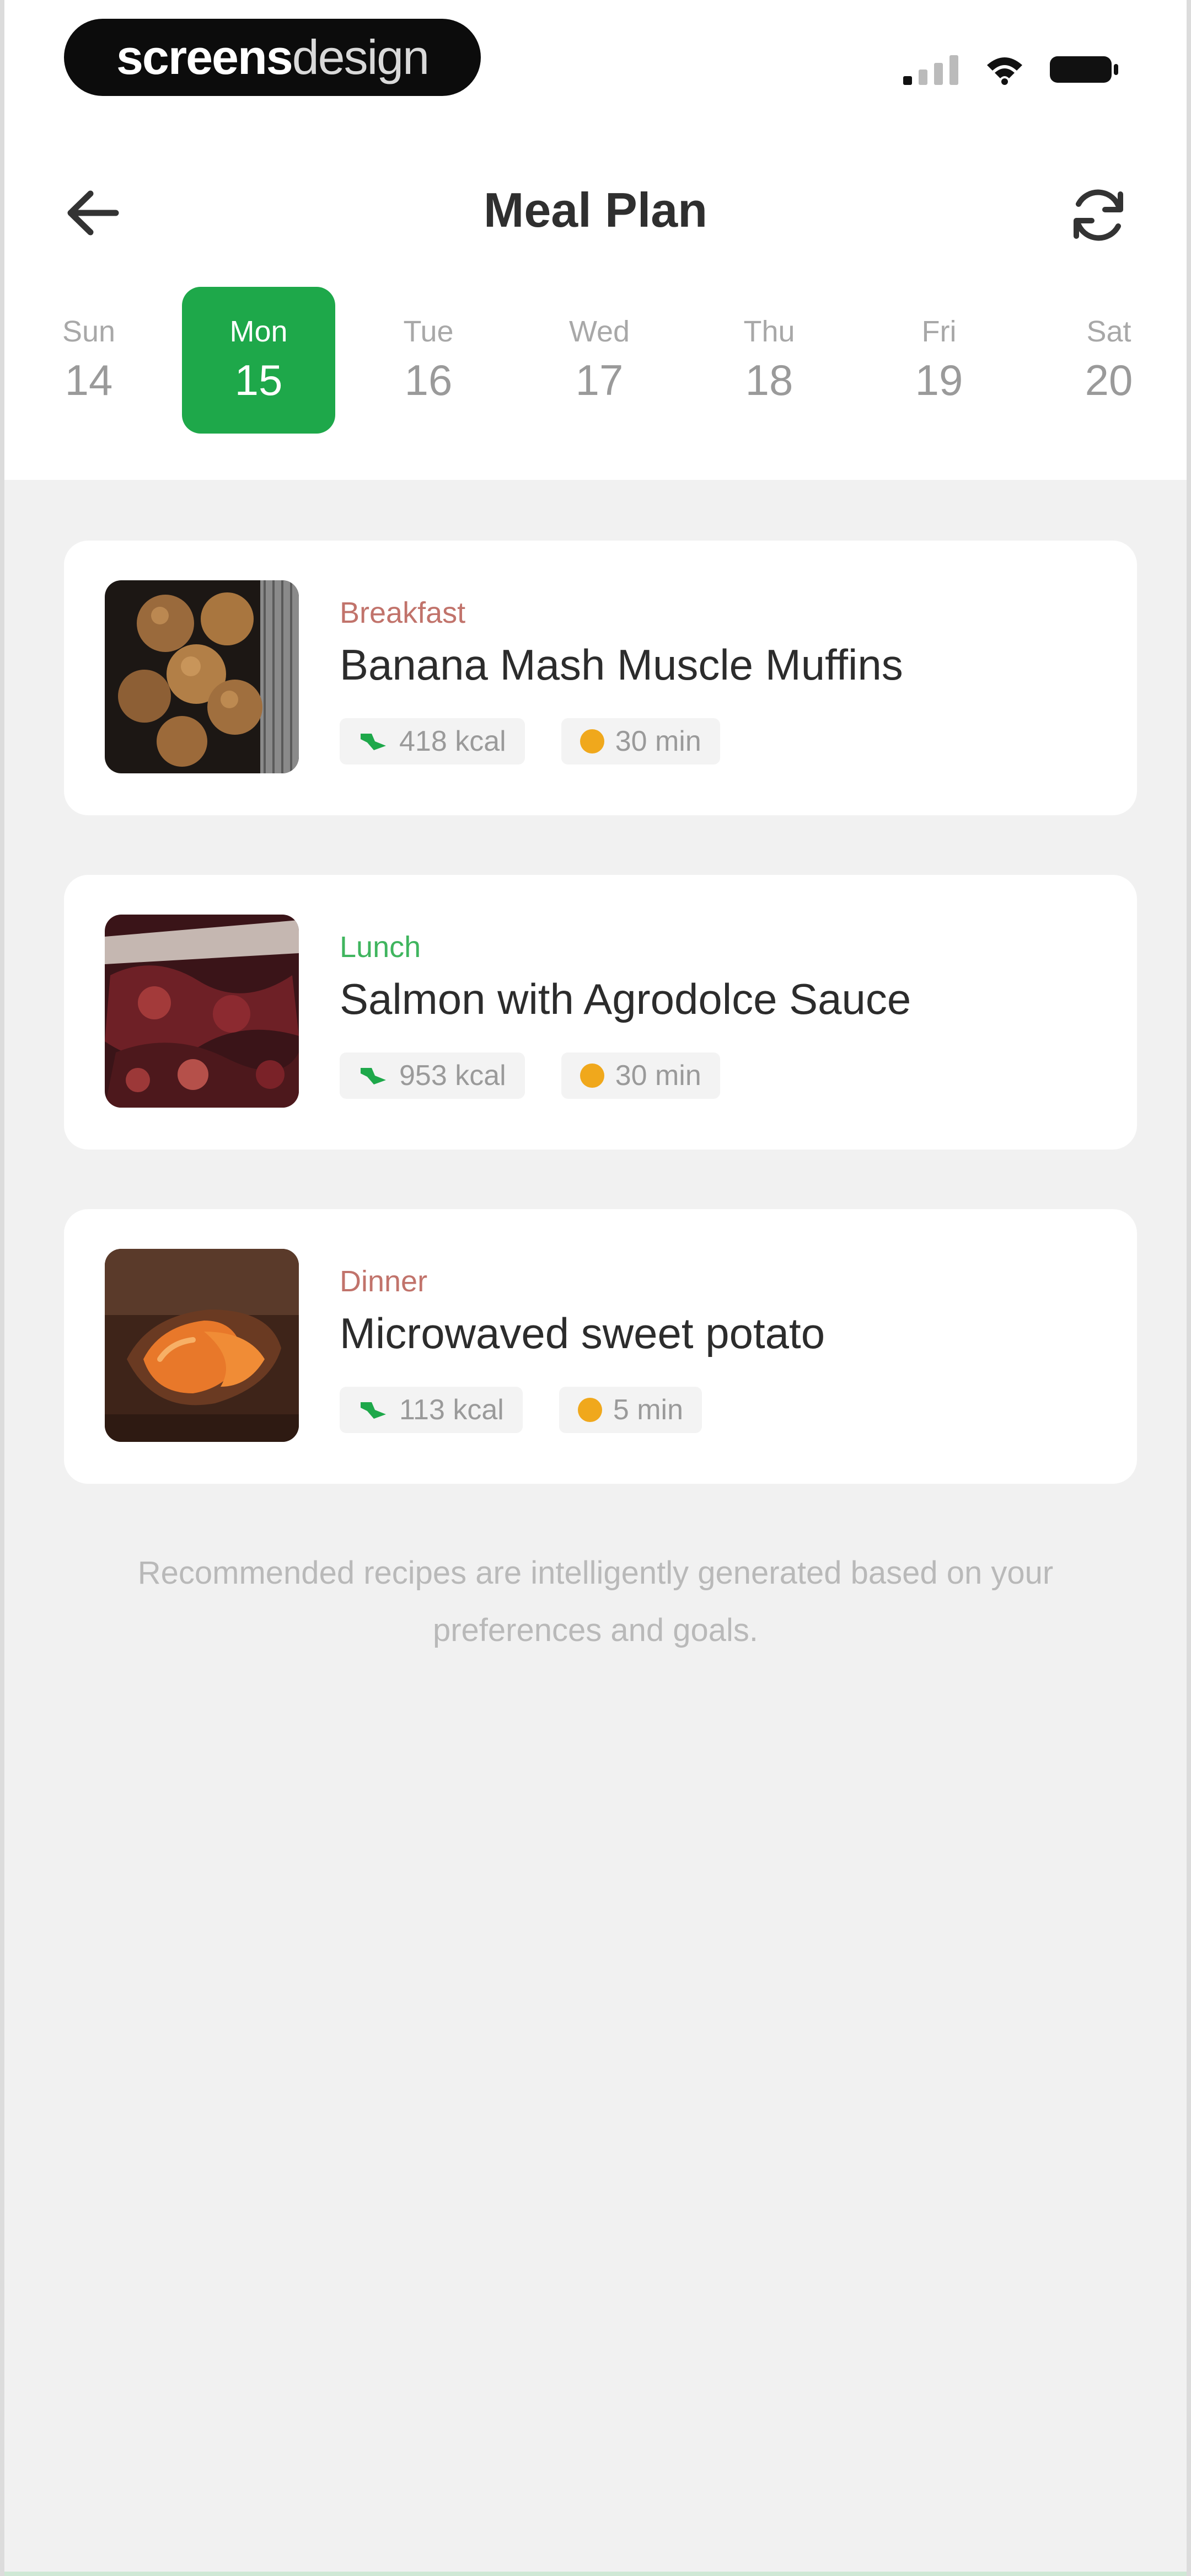 The height and width of the screenshot is (2576, 1191). What do you see at coordinates (1109, 380) in the screenshot?
I see `day-number: 20` at bounding box center [1109, 380].